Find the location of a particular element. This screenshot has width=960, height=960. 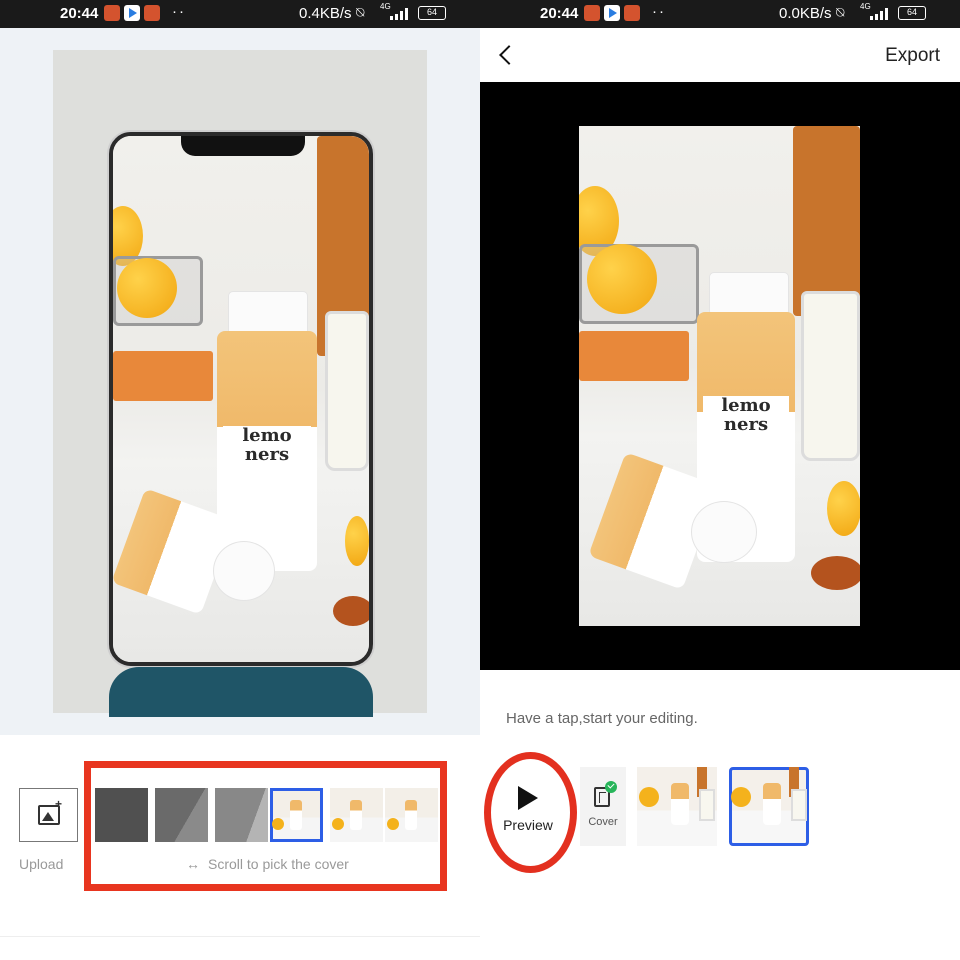

phone-stand is located at coordinates (241, 692).